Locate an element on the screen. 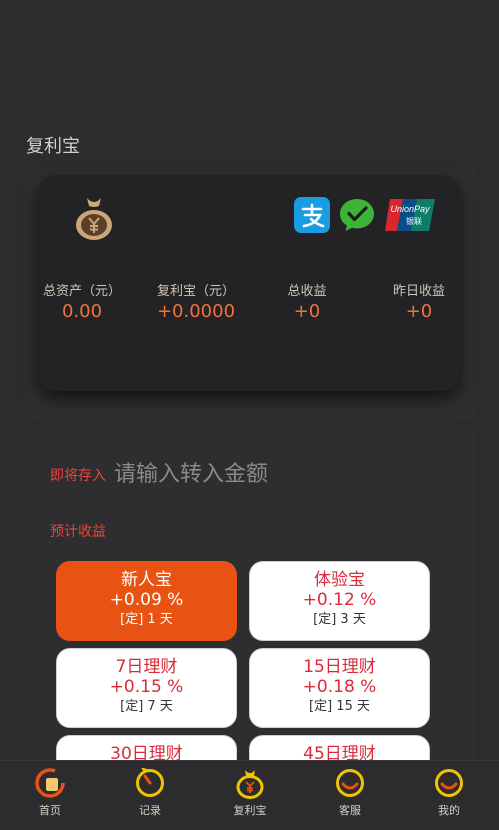  product-card-trial: 体验宝 +0.12 % [定] 3 天 is located at coordinates (339, 601).